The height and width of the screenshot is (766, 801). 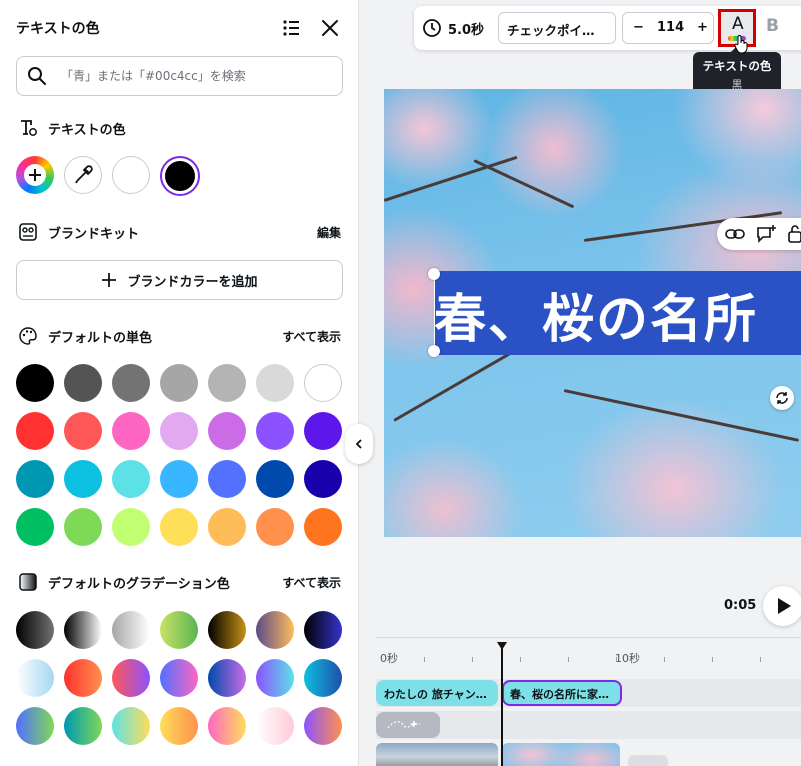 What do you see at coordinates (192, 282) in the screenshot?
I see `add-brand-color-label: ブランドカラーを追加` at bounding box center [192, 282].